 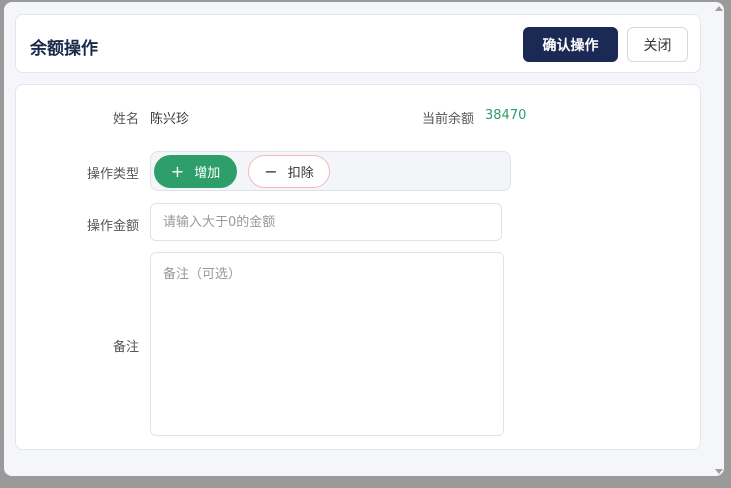 I want to click on op-type-toggle: + 增加 − 扣除, so click(x=330, y=171).